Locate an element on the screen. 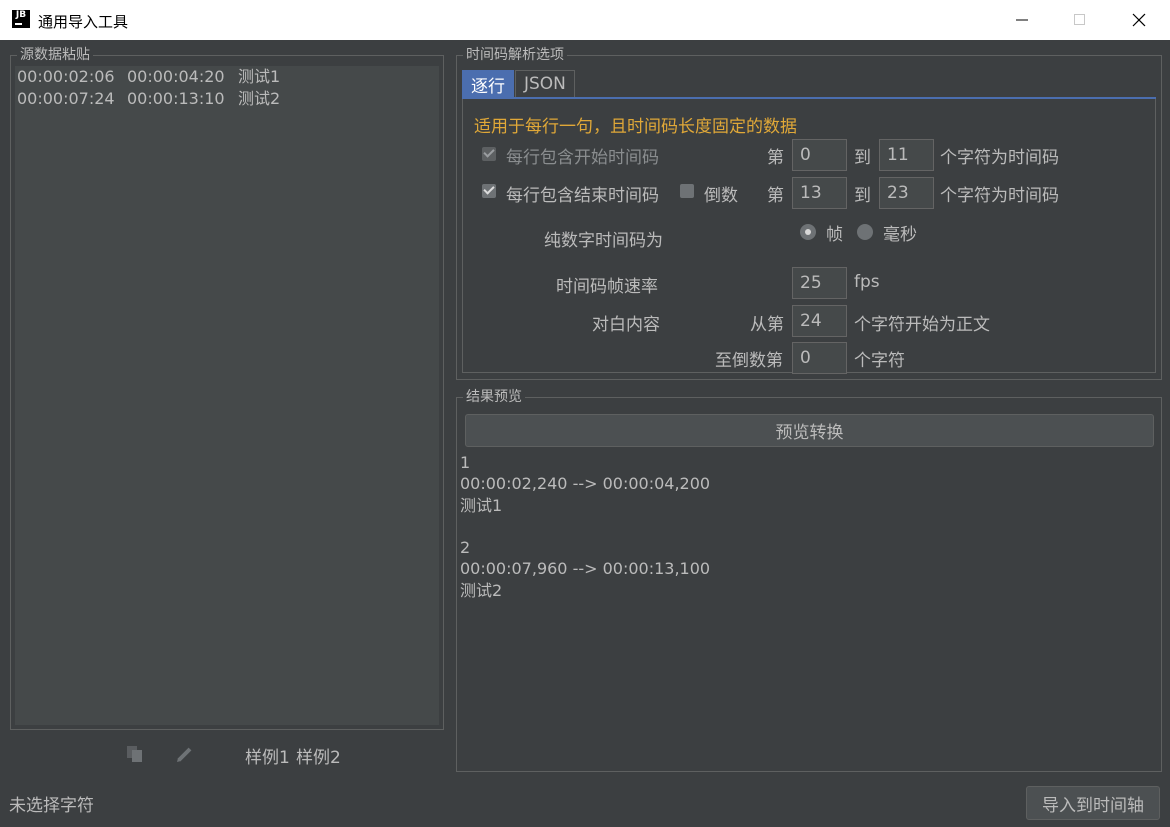 The height and width of the screenshot is (827, 1170). dialog-from-label: 从第 is located at coordinates (767, 325).